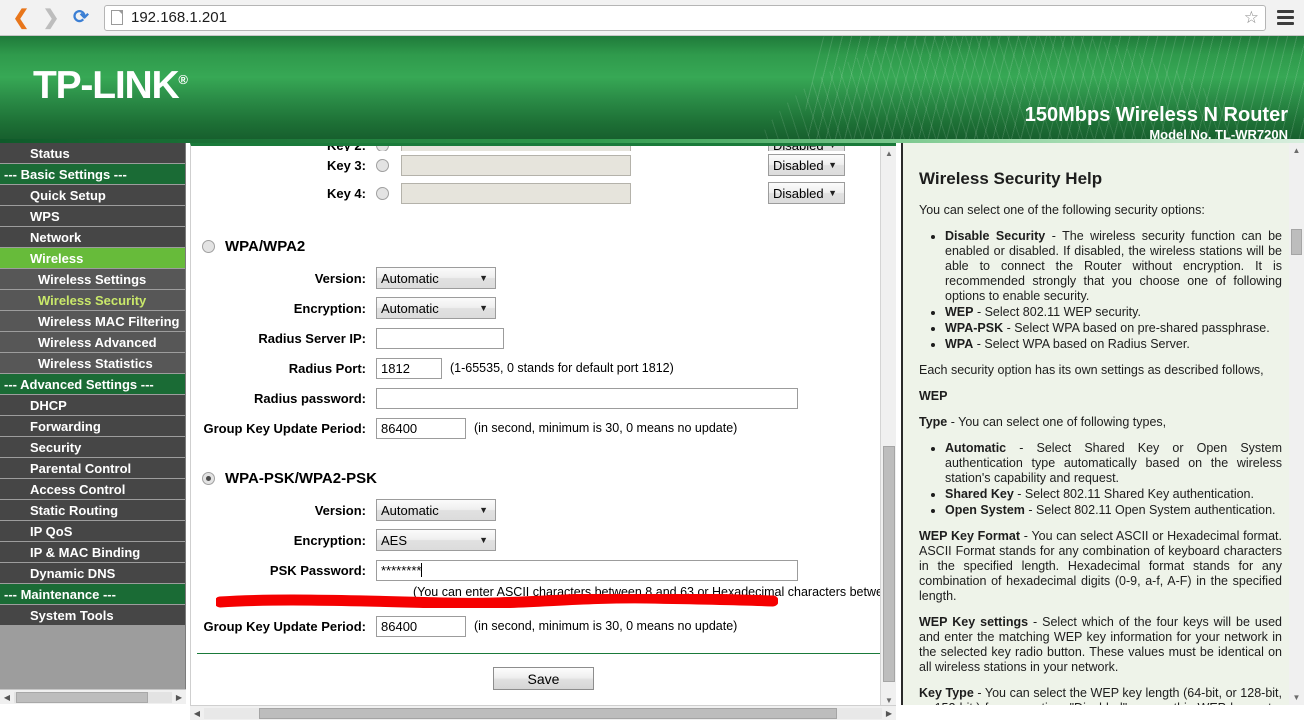 Image resolution: width=1304 pixels, height=720 pixels. Describe the element at coordinates (394, 540) in the screenshot. I see `wpapsk-encryption-value: AES` at that location.